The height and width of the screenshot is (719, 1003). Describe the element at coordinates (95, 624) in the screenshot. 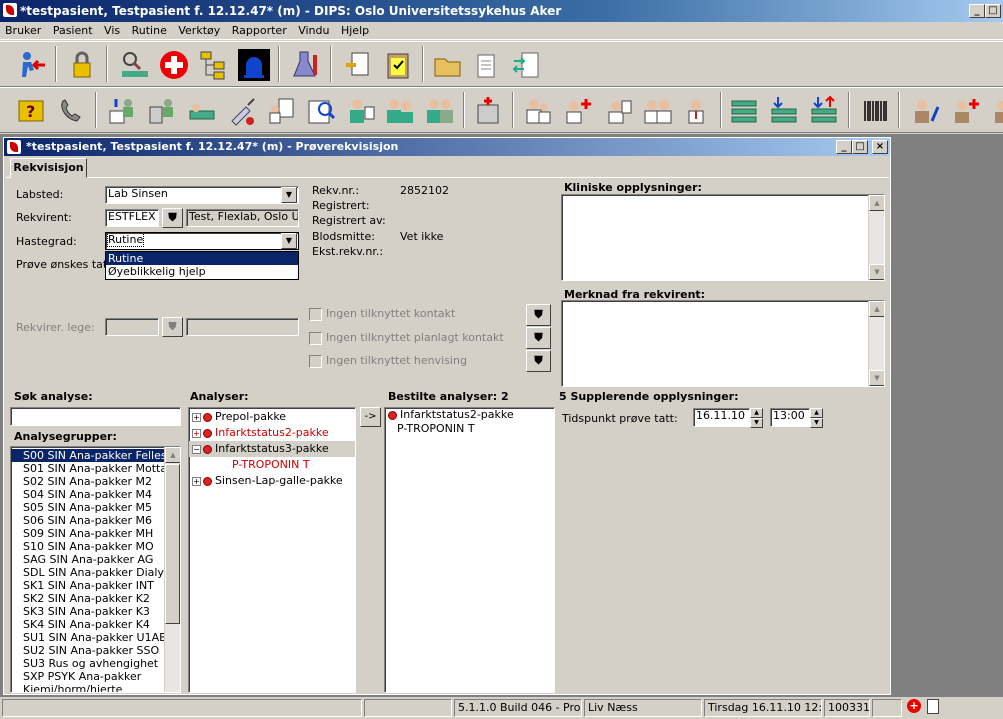

I see `group-item: SK4 SIN Ana-pakker K4` at that location.